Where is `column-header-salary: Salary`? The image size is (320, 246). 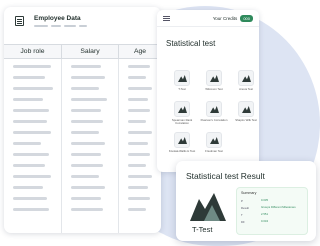
column-header-salary: Salary is located at coordinates (90, 51).